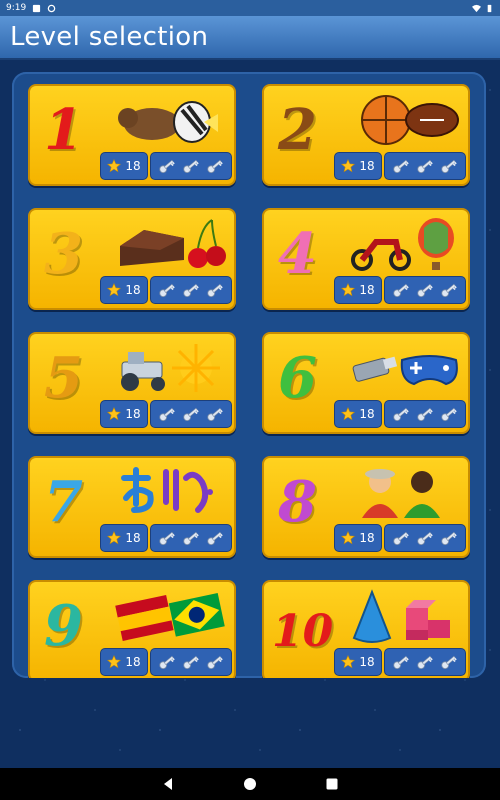 The height and width of the screenshot is (800, 500). What do you see at coordinates (63, 378) in the screenshot?
I see `level-number: 5` at bounding box center [63, 378].